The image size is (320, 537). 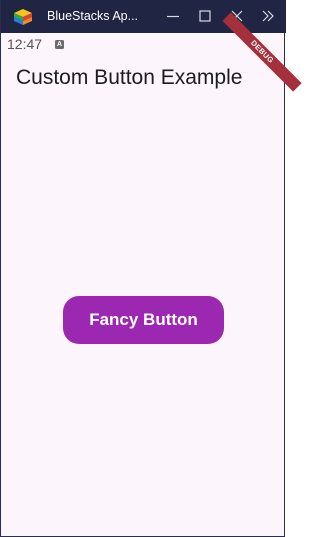 What do you see at coordinates (59, 44) in the screenshot?
I see `notification-icon: A` at bounding box center [59, 44].